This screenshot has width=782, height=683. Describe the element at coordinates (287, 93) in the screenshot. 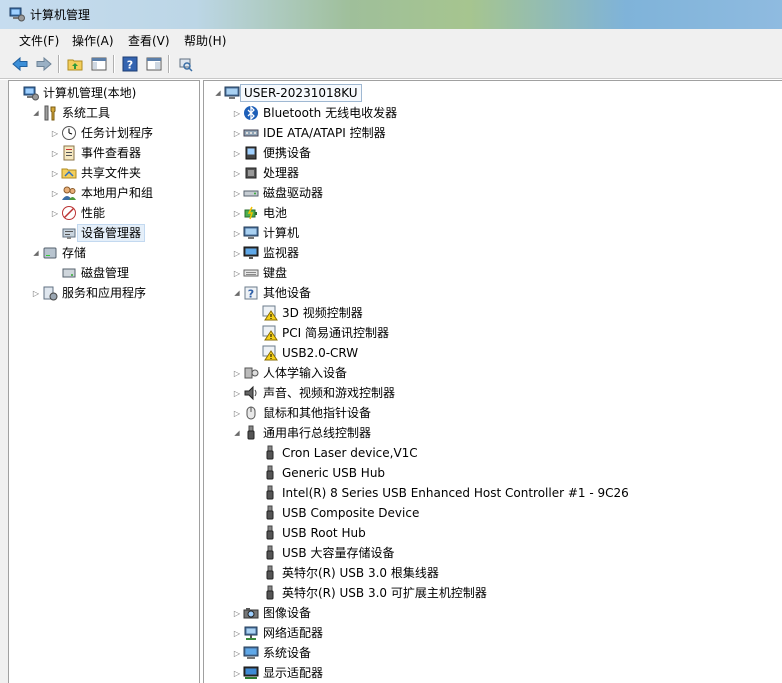

I see `device-tree-item-0: ◢ USER-20231018KU` at that location.